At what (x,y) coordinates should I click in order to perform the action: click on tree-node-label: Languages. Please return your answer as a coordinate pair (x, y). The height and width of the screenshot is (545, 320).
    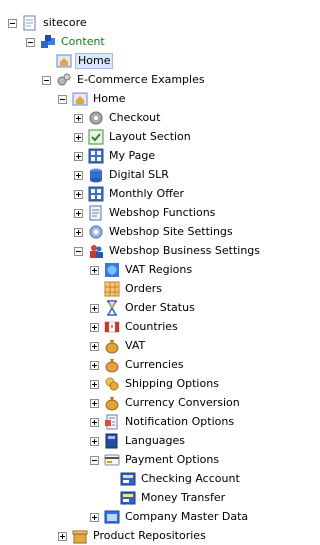
    Looking at the image, I should click on (155, 441).